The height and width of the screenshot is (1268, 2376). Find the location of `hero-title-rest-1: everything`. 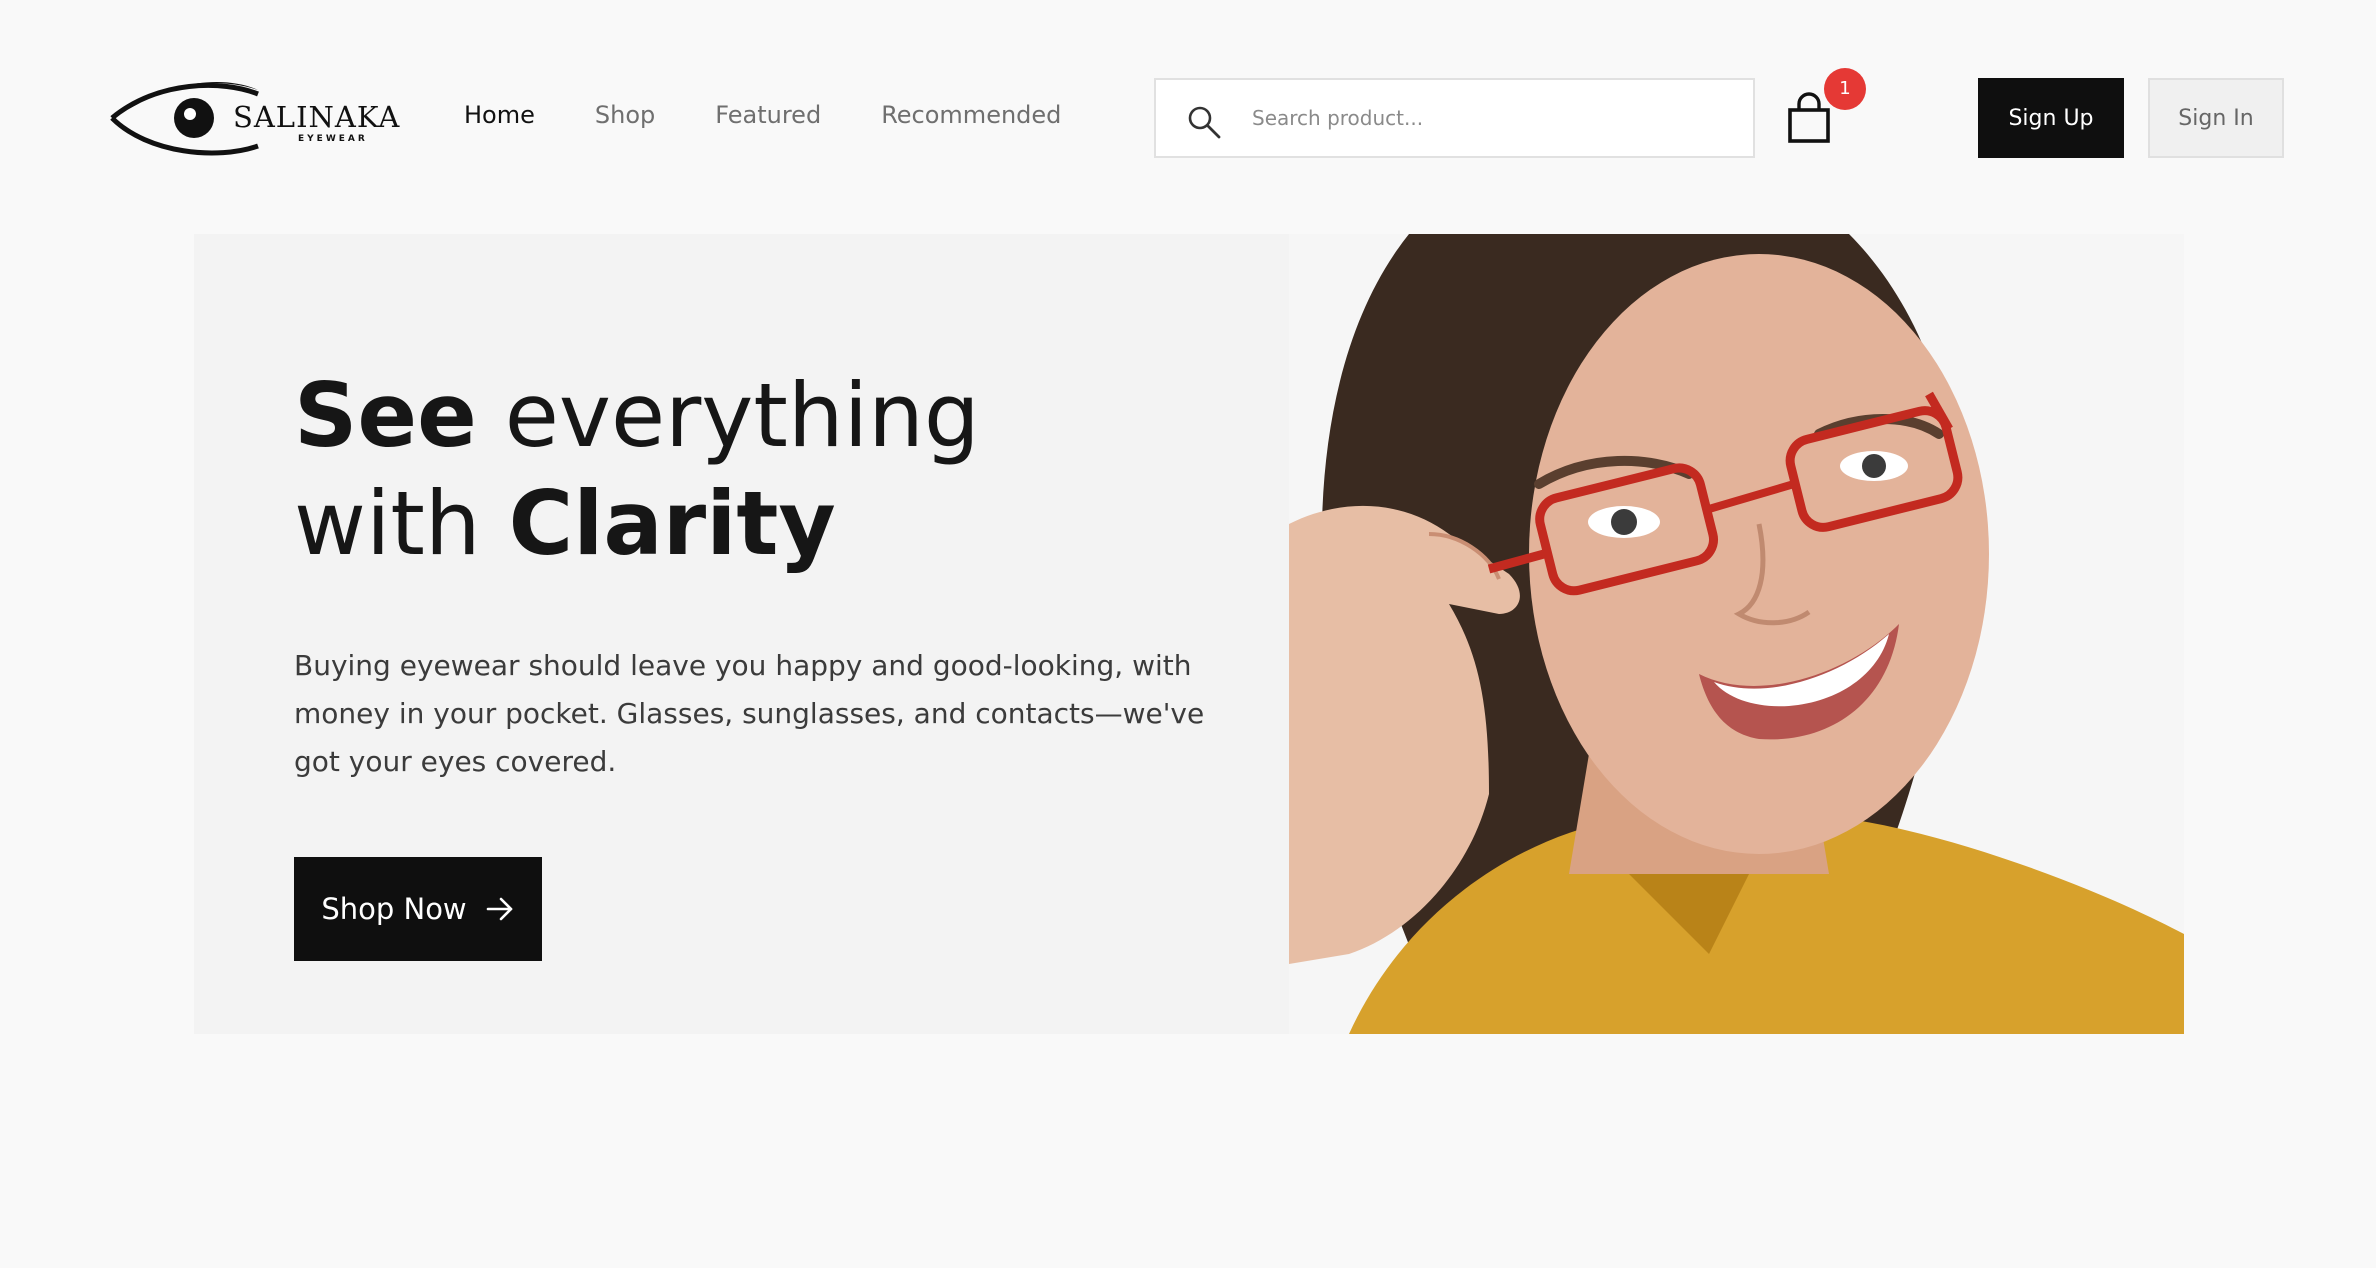

hero-title-rest-1: everything is located at coordinates (728, 415).